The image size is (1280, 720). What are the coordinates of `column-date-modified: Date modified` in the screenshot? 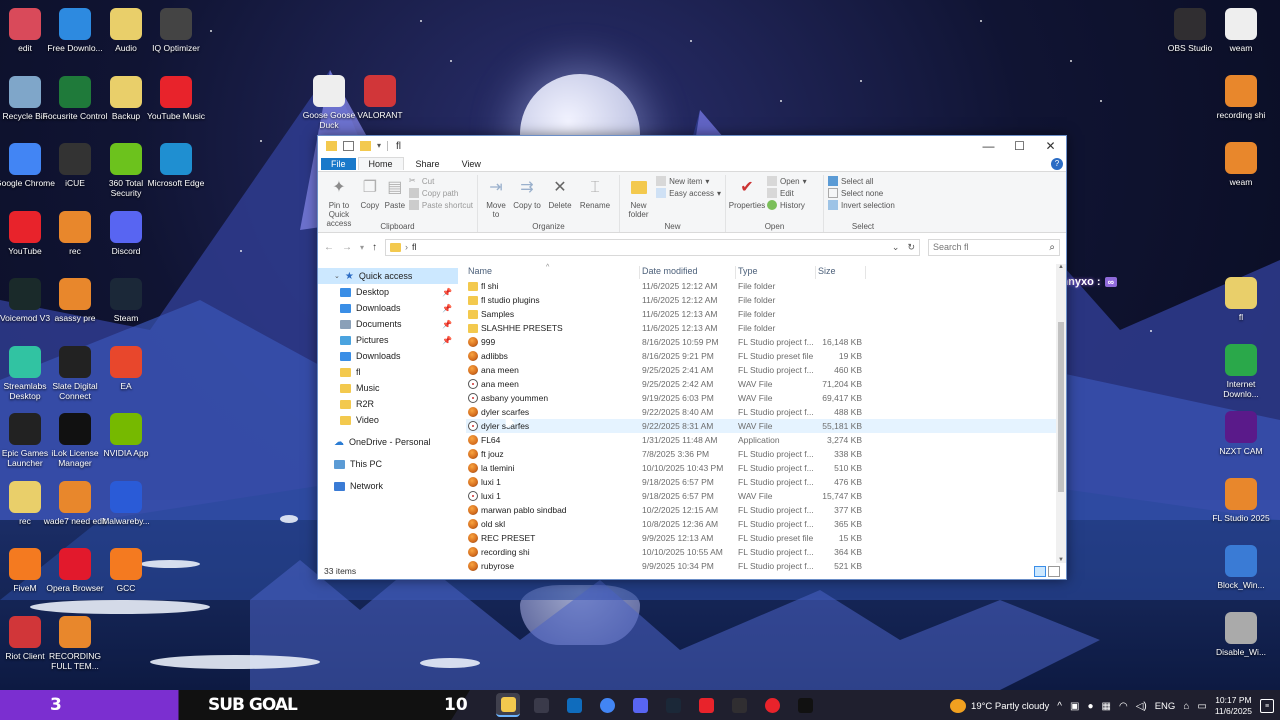 It's located at (688, 272).